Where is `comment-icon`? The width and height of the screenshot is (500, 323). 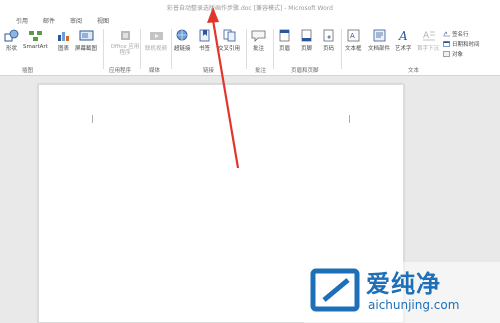
comment-icon is located at coordinates (258, 36).